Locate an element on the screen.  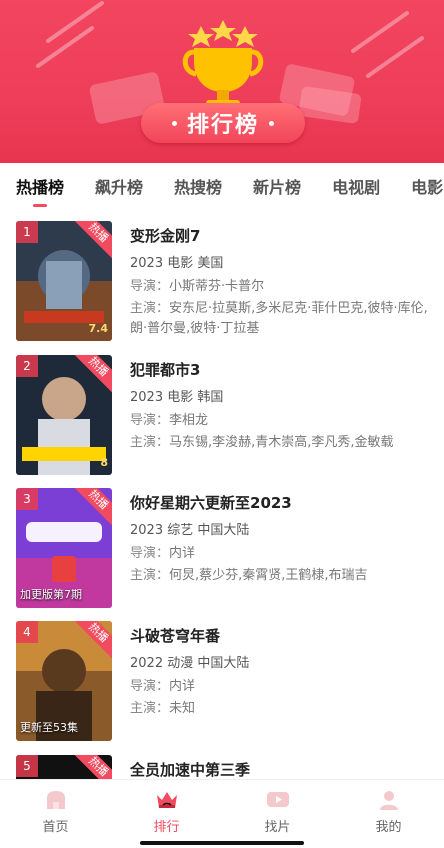
item-title: 犯罪都市3 is located at coordinates (280, 369).